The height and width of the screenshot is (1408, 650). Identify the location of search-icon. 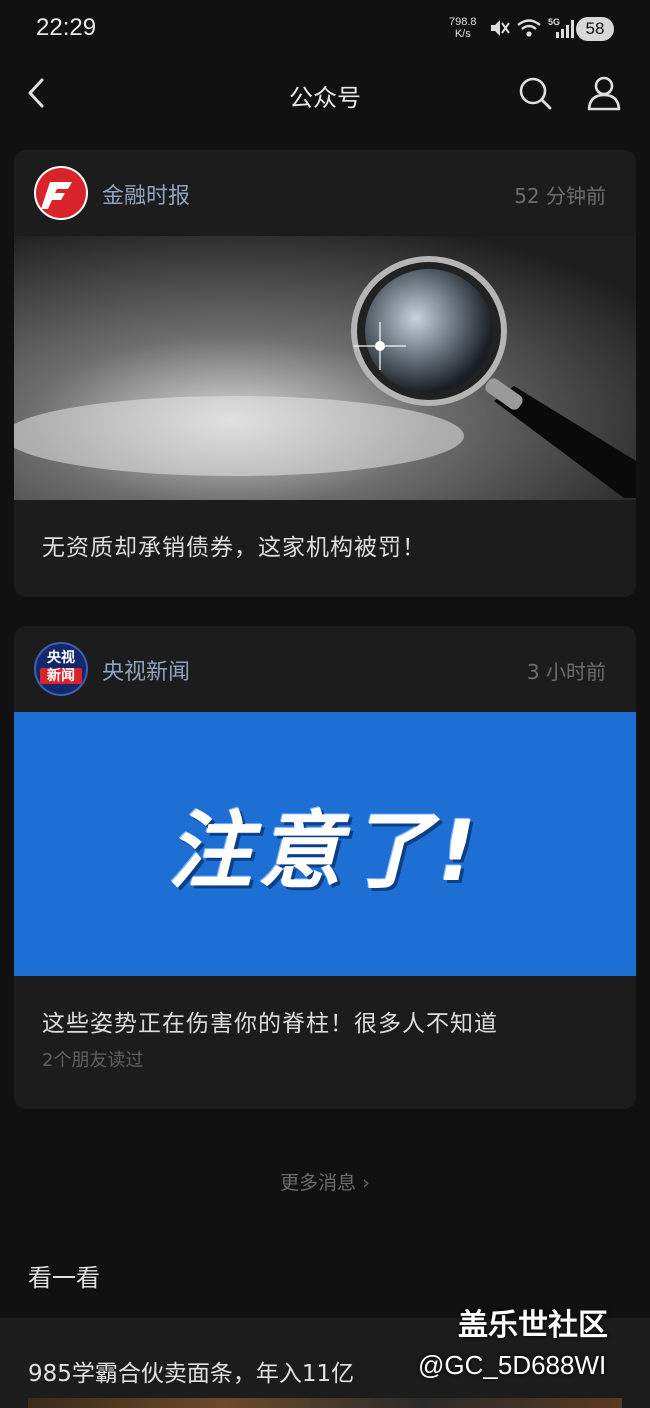
(535, 93).